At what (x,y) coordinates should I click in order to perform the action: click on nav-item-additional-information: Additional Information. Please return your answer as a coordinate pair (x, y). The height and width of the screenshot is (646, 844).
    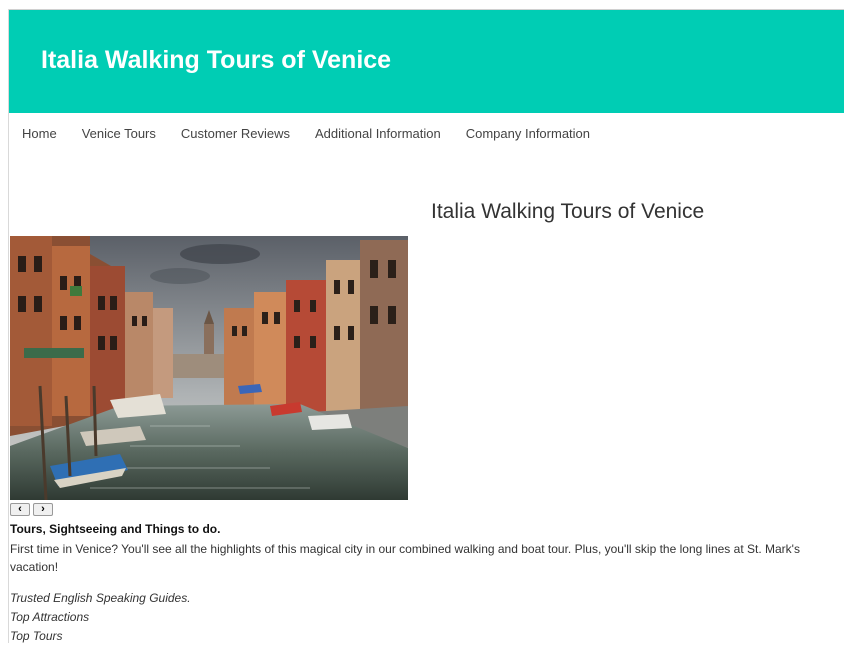
    Looking at the image, I should click on (378, 133).